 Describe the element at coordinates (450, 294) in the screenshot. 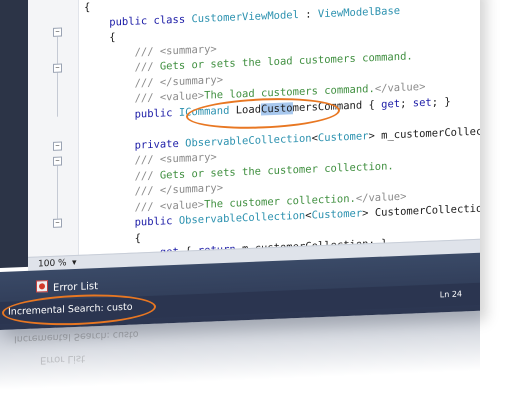

I see `line-position: Ln 24` at that location.